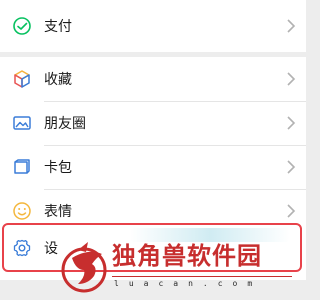  I want to click on menu-item-cards: 卡包, so click(153, 167).